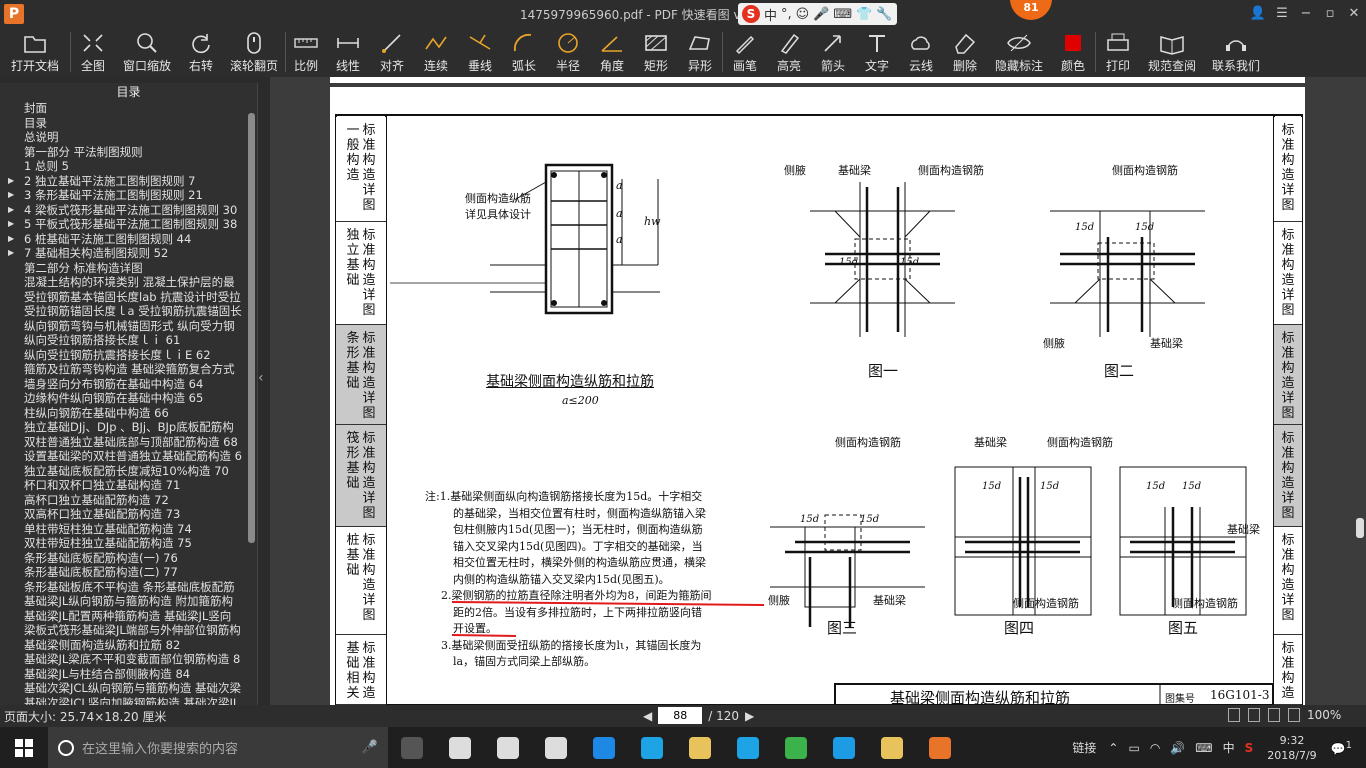  What do you see at coordinates (123, 326) in the screenshot?
I see `toc-item: 纵向钢筋弯钩与机械锚固形式 纵向受力钢` at bounding box center [123, 326].